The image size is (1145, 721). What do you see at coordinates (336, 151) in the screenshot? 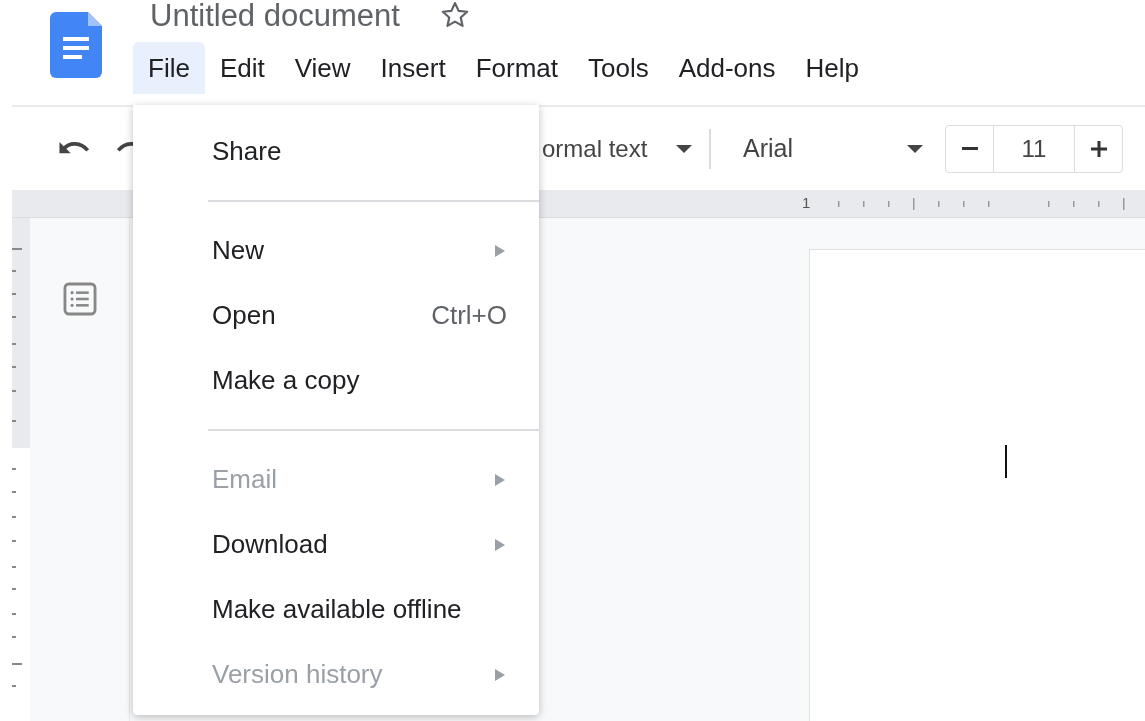
I see `menu-item: Share` at bounding box center [336, 151].